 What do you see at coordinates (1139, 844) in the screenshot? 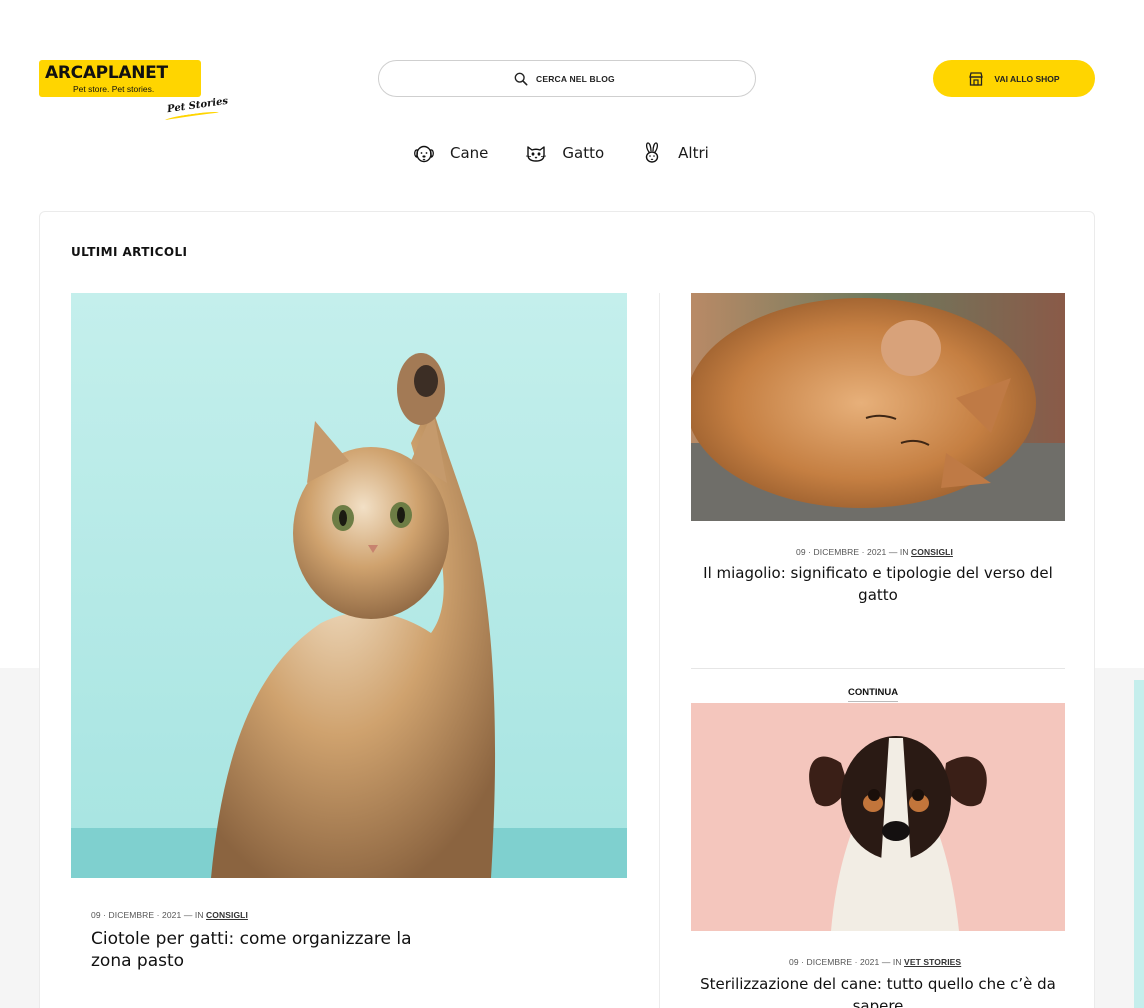
I see `decorative-strip` at bounding box center [1139, 844].